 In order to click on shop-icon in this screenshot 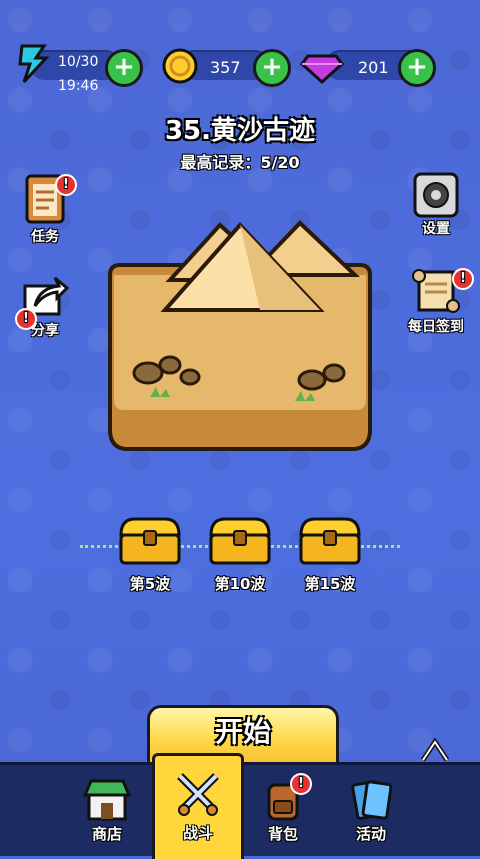, I will do `click(107, 800)`.